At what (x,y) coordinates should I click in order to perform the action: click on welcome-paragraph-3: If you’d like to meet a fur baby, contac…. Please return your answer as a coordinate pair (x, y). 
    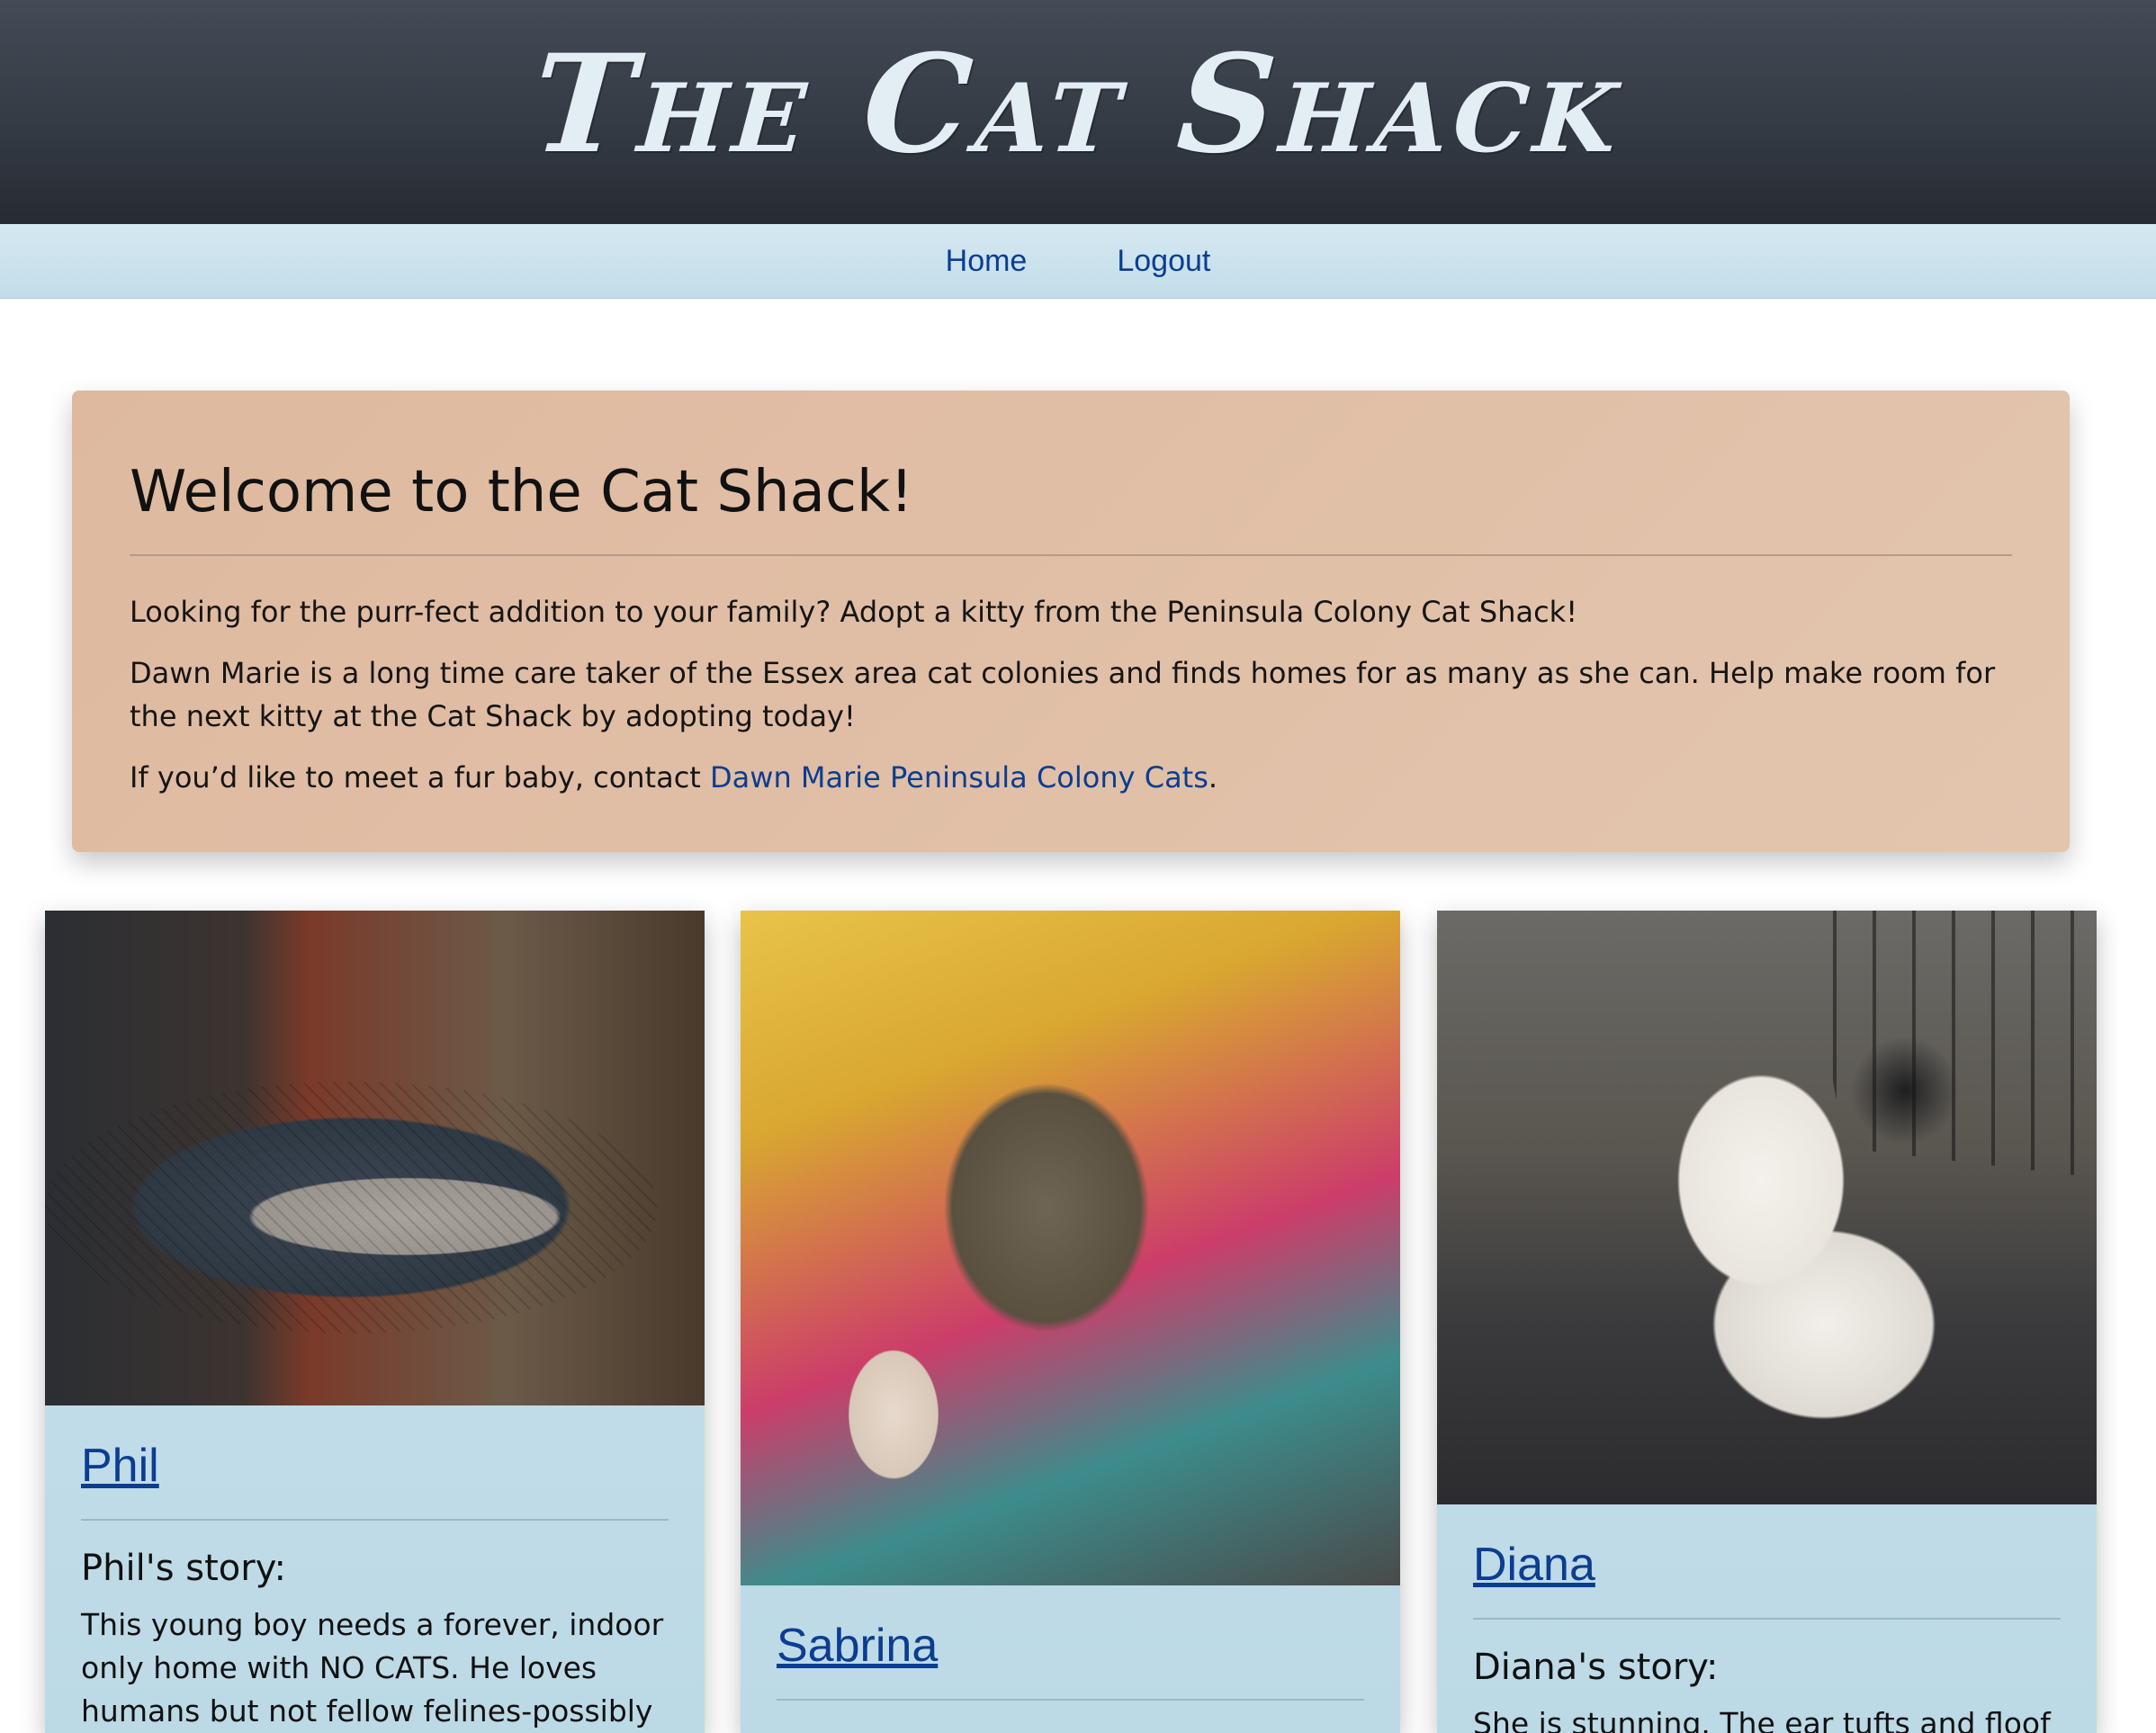
    Looking at the image, I should click on (1071, 778).